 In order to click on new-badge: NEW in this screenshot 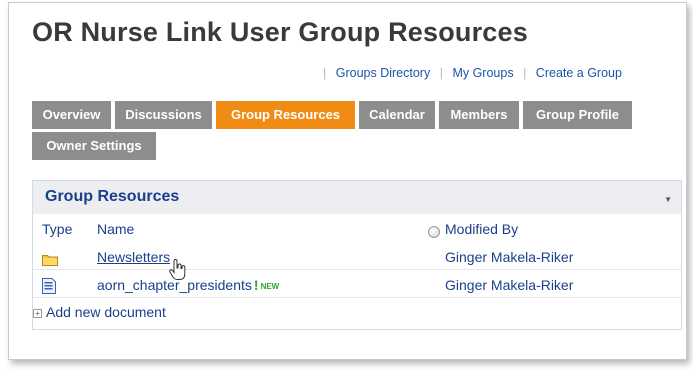, I will do `click(270, 286)`.